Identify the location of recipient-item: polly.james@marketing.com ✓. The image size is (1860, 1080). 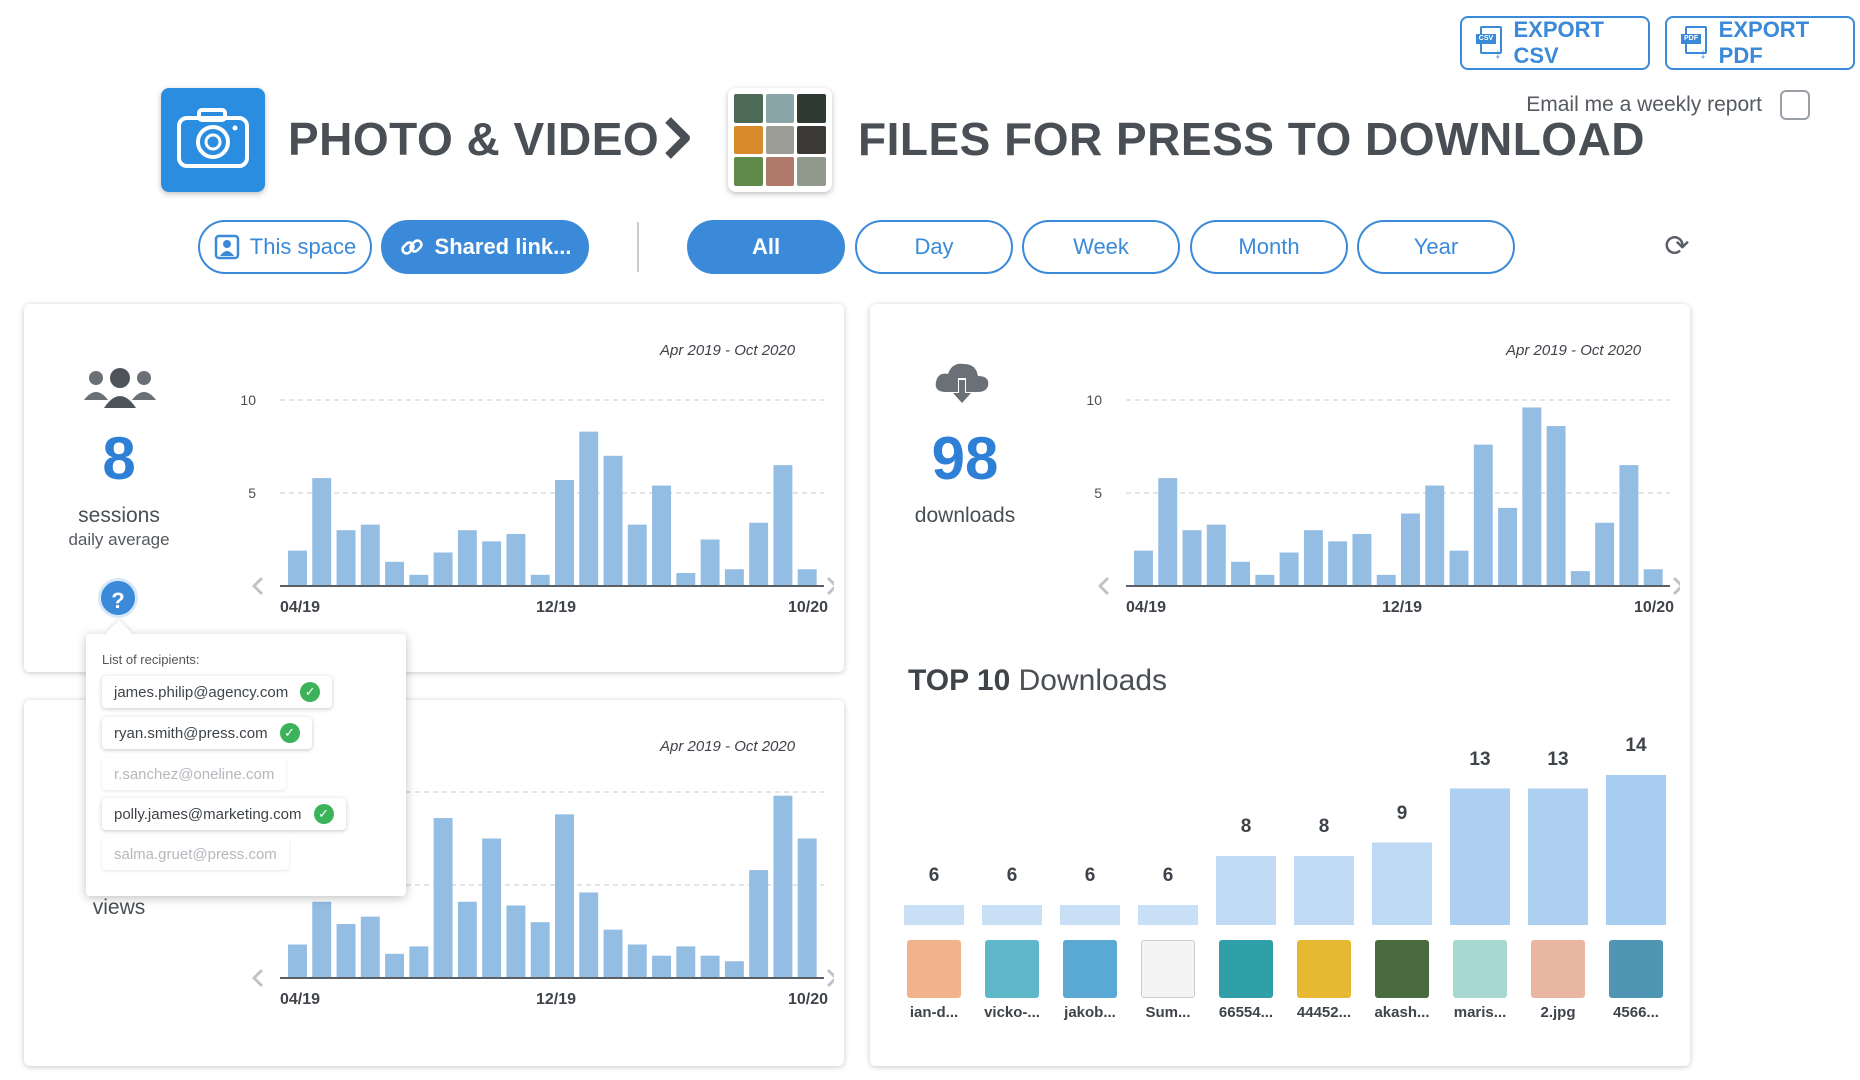
(224, 814).